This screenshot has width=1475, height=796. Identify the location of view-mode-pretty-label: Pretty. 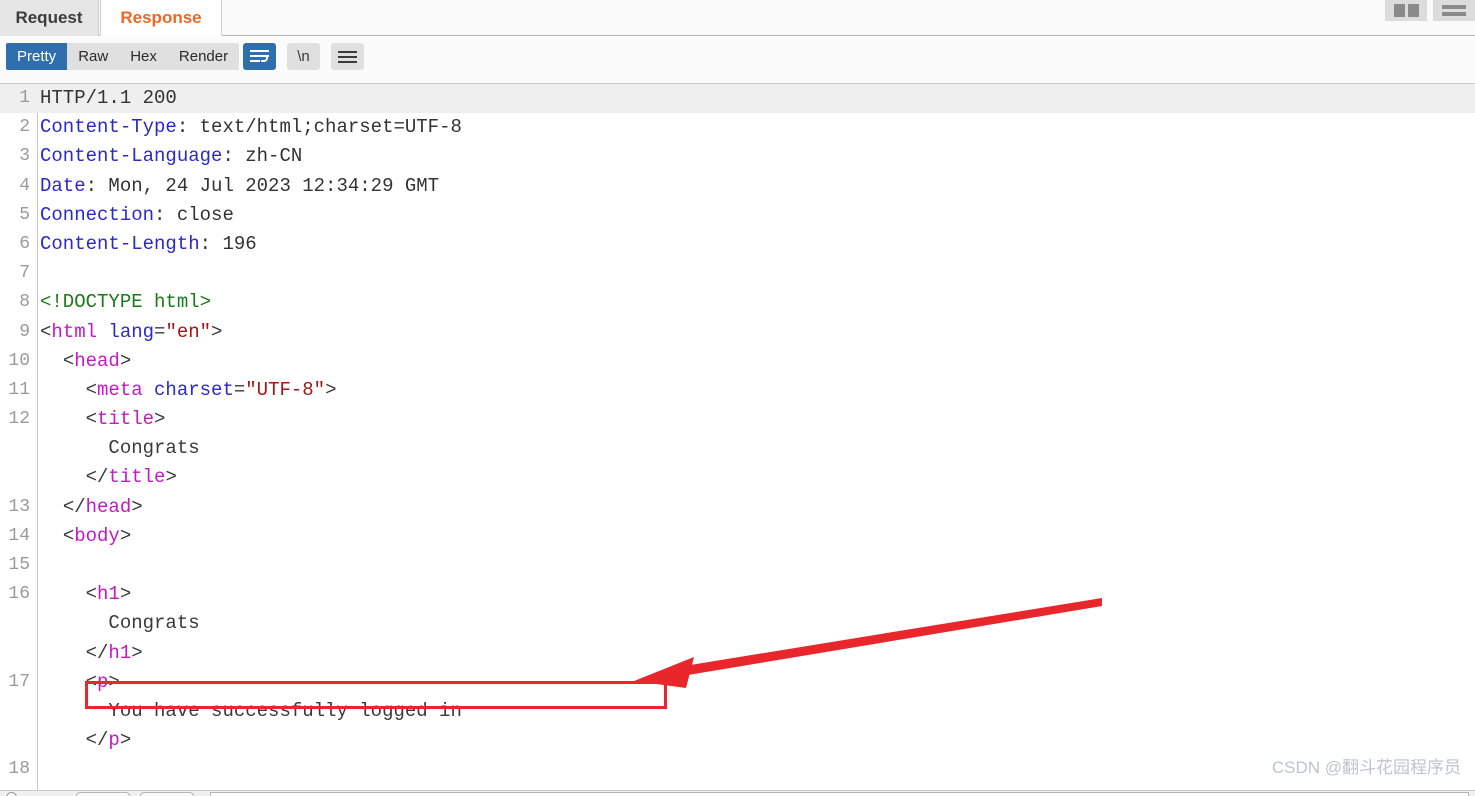
(37, 56).